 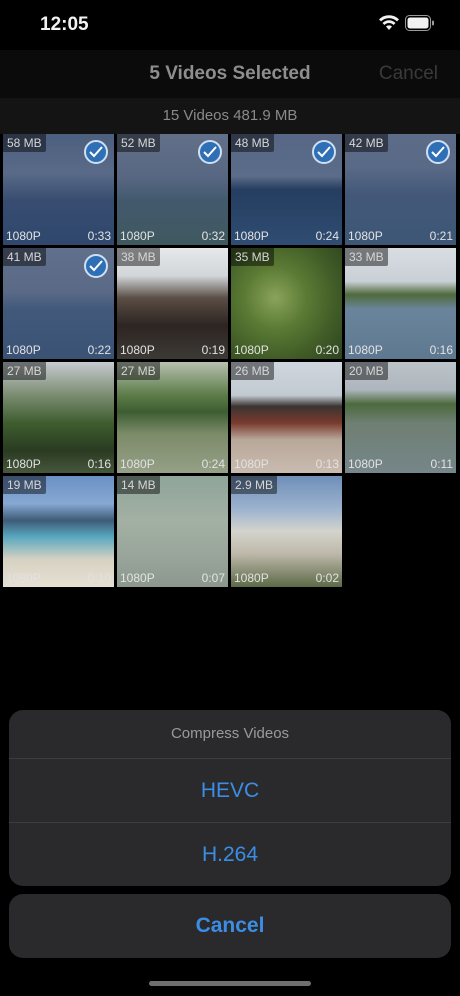 I want to click on video-thumbnail: 35 MB 1080P 0:20, so click(x=286, y=303).